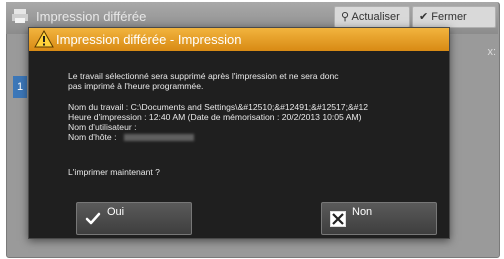  Describe the element at coordinates (345, 17) in the screenshot. I see `search-icon: ⚲` at that location.